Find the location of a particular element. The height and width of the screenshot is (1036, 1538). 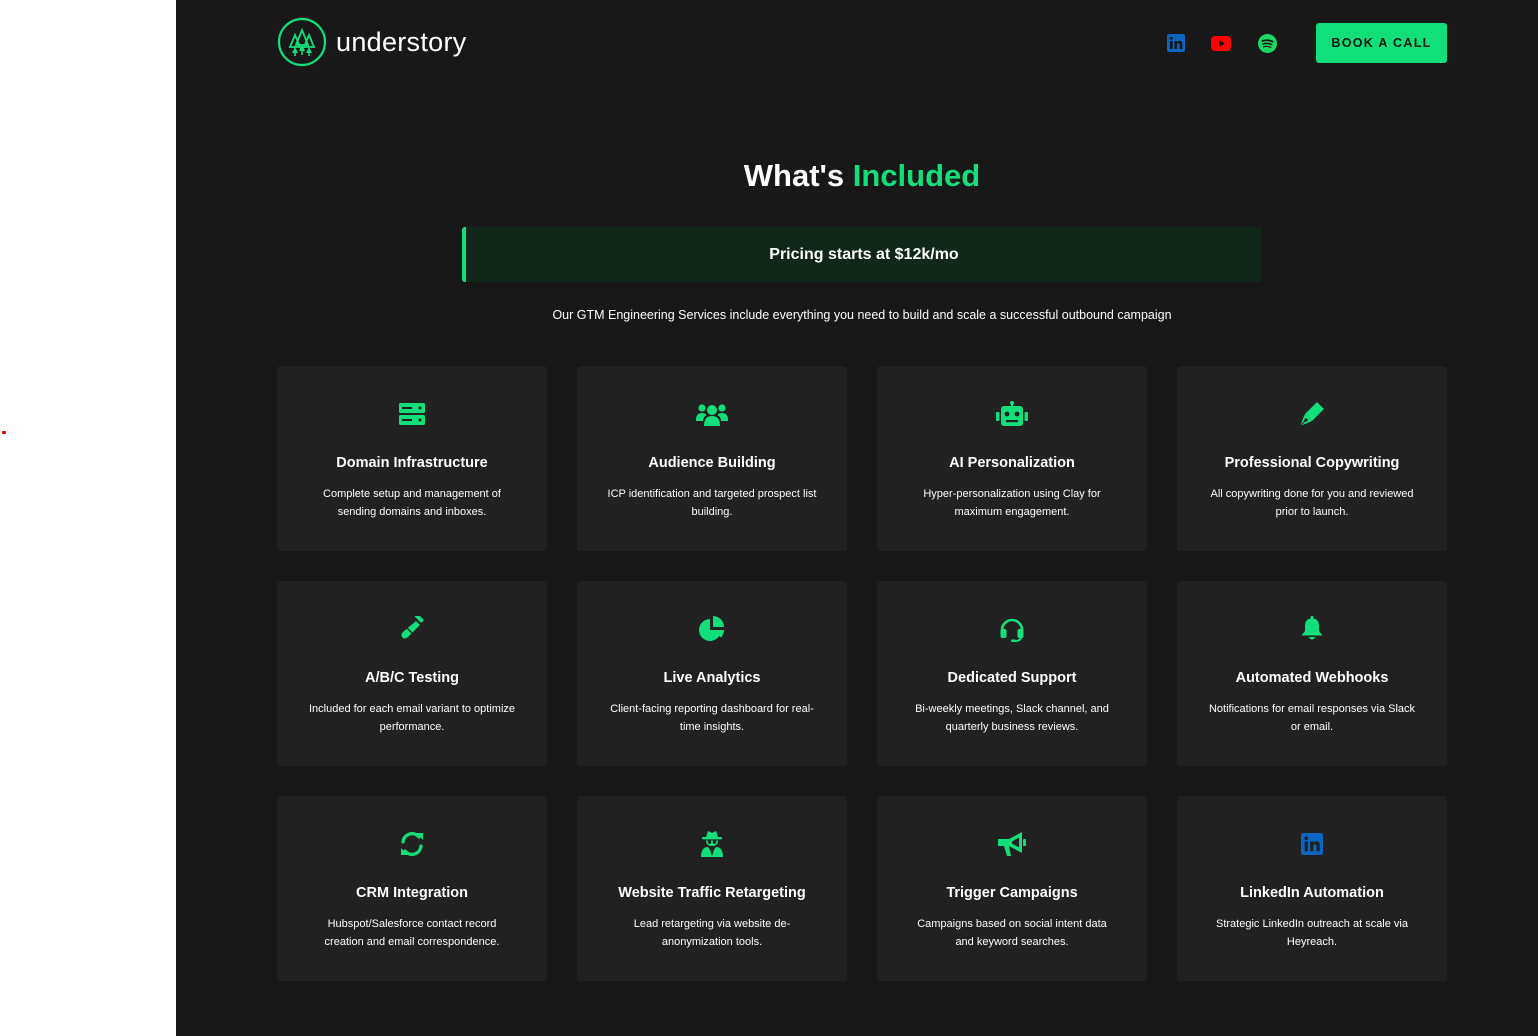

sync-icon is located at coordinates (412, 844).